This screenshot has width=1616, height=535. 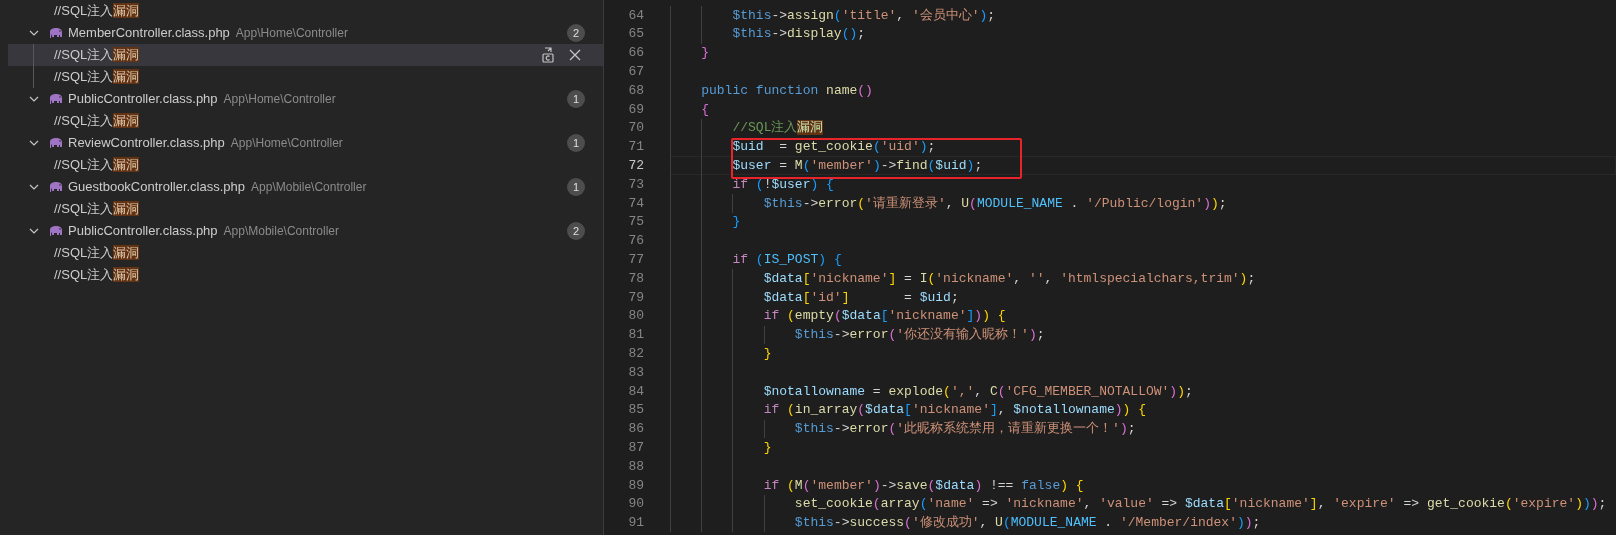 What do you see at coordinates (777, 128) in the screenshot?
I see `code-line: //SQL注入漏洞` at bounding box center [777, 128].